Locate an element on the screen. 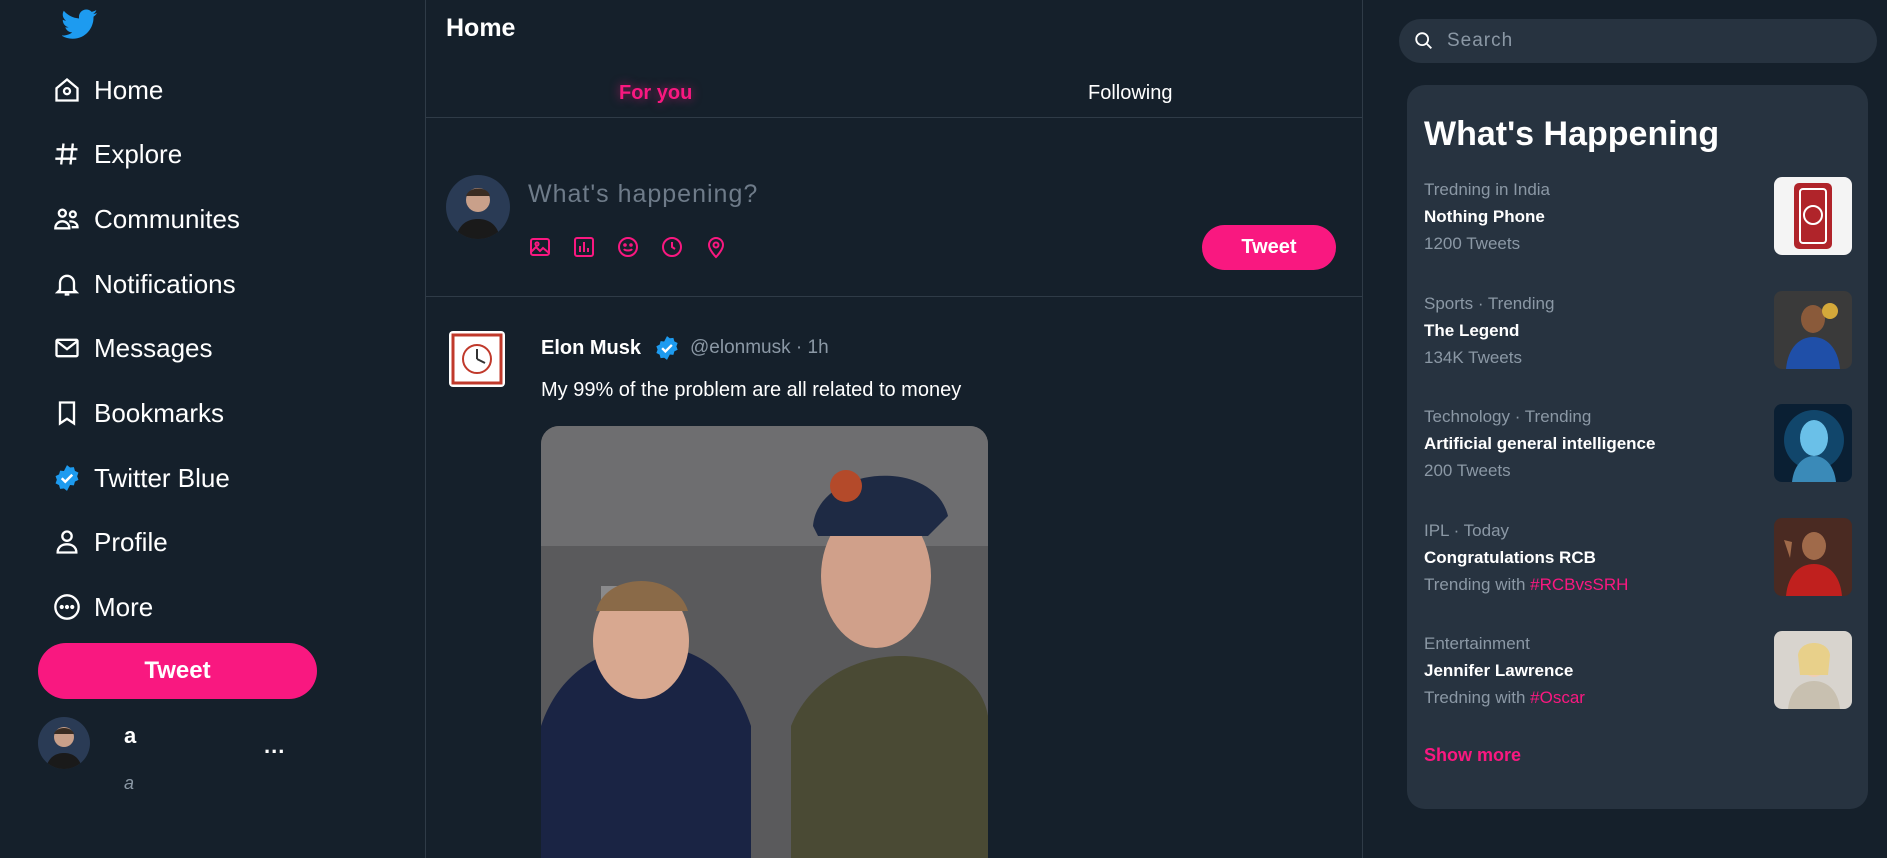 The height and width of the screenshot is (858, 1887). post-author-name: Elon Musk is located at coordinates (591, 348).